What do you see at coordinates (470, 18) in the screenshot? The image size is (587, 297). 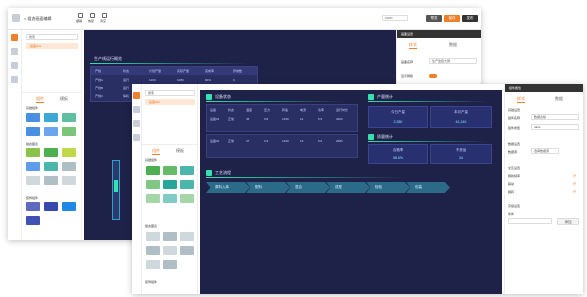 I see `publish-button: 发布` at bounding box center [470, 18].